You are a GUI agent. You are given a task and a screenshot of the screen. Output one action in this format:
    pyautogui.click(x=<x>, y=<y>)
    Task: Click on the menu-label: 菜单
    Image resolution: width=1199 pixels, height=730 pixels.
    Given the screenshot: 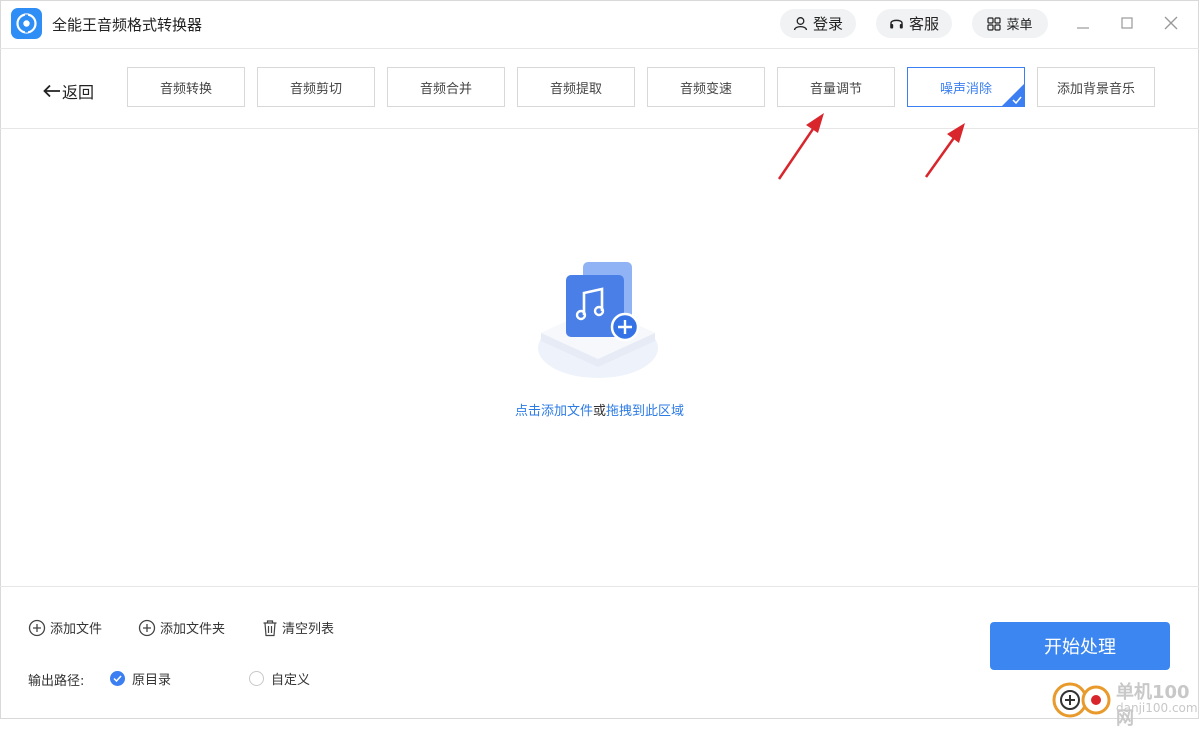 What is the action you would take?
    pyautogui.click(x=1019, y=25)
    